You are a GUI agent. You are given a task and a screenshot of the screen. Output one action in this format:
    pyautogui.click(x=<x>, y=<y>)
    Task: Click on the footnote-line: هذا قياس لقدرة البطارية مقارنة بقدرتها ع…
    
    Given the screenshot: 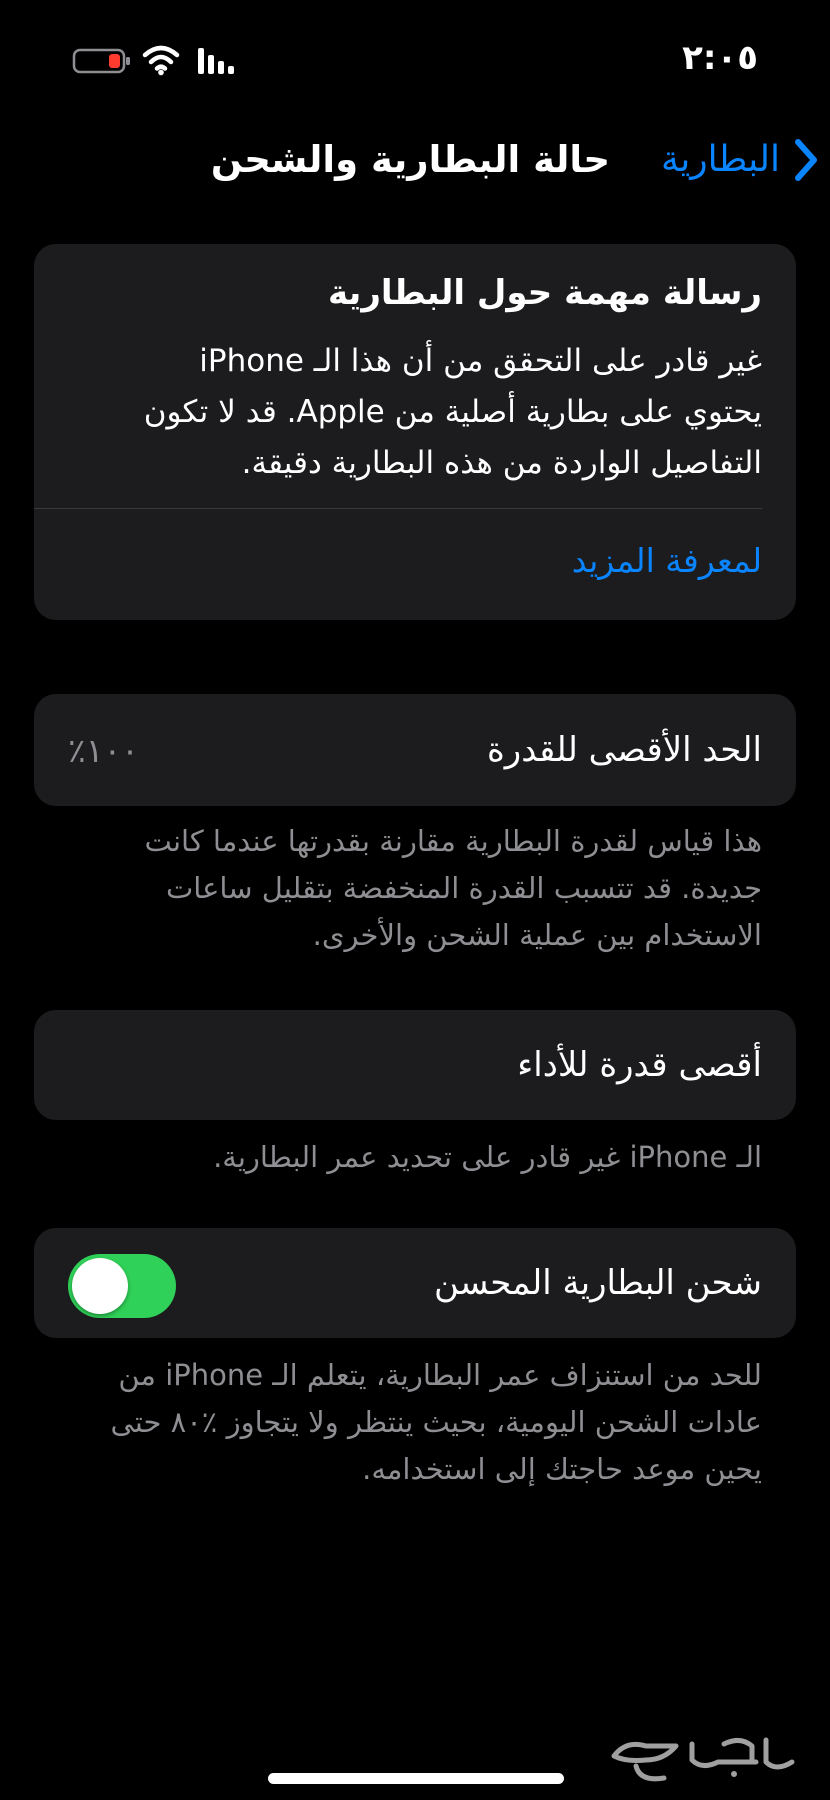 What is the action you would take?
    pyautogui.click(x=453, y=841)
    